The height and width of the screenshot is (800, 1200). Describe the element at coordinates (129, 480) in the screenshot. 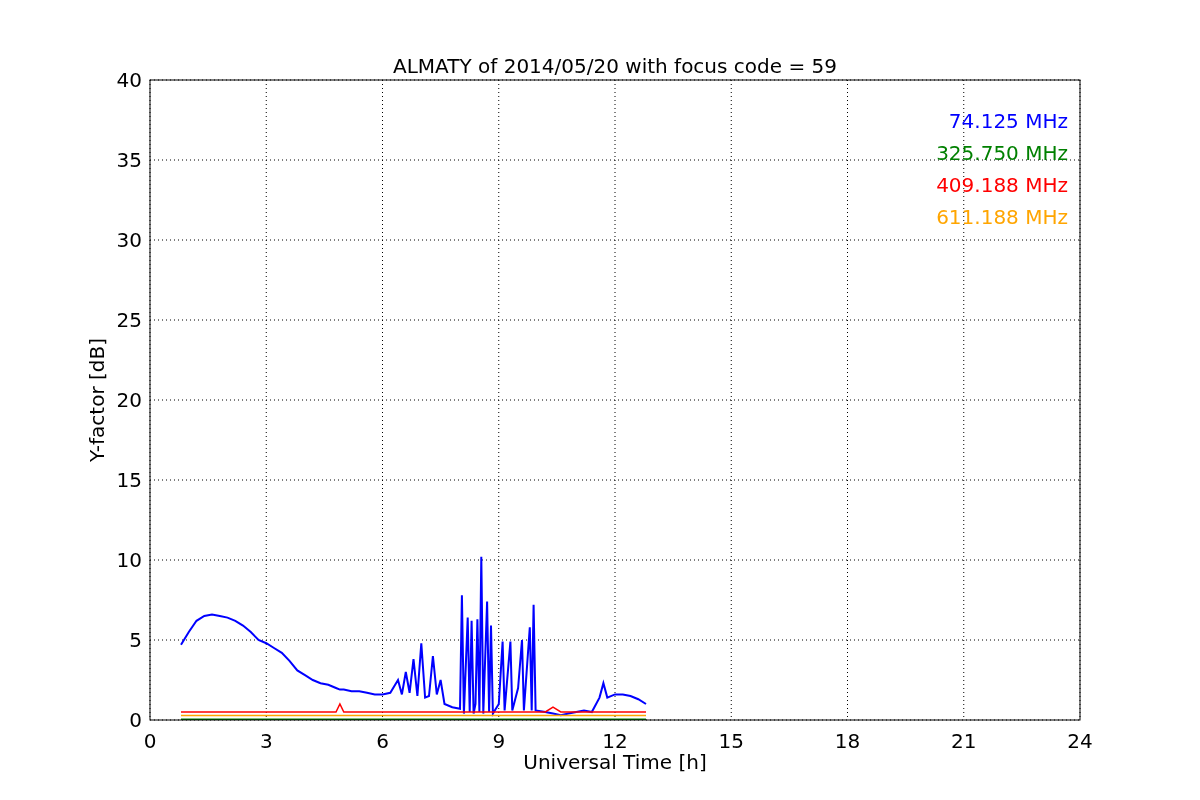

I see `y-tick-label: 15` at that location.